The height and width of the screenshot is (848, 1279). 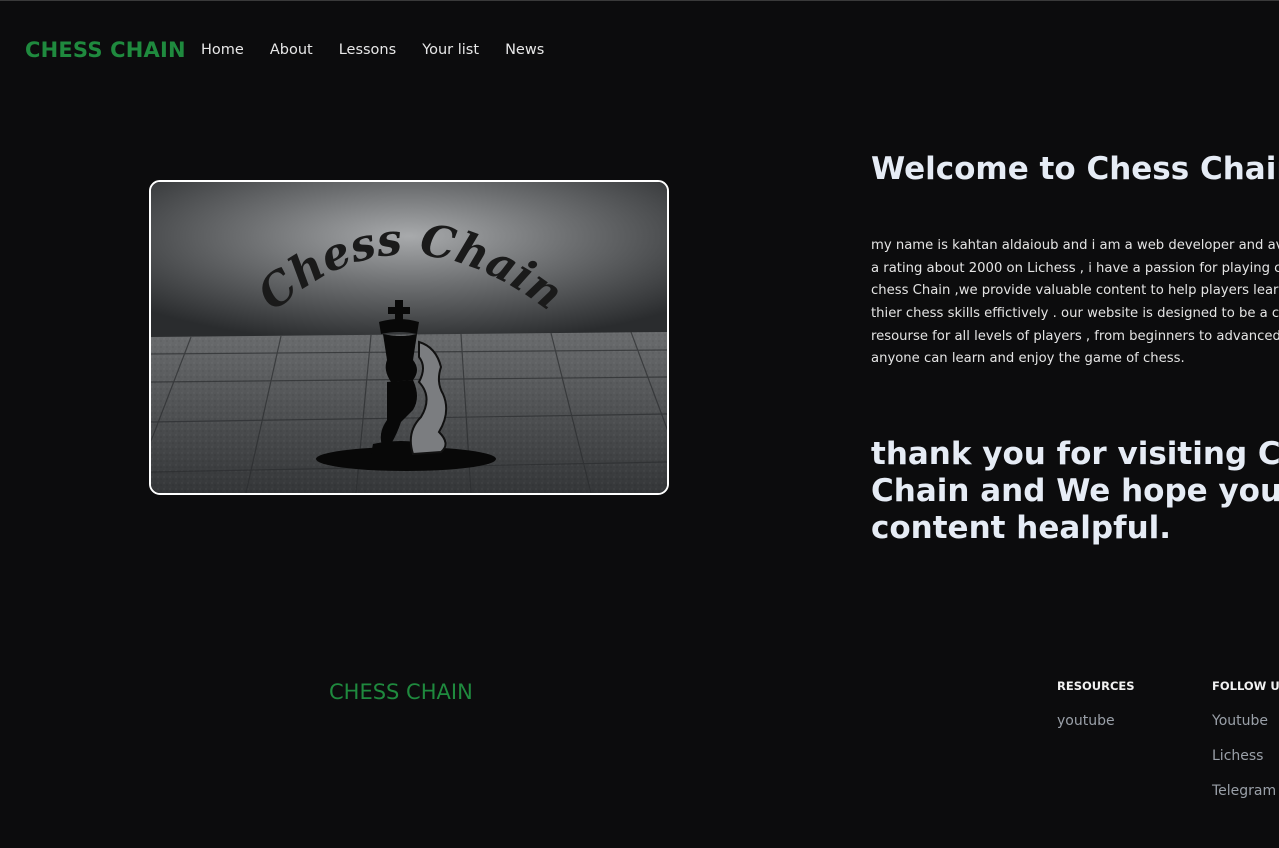 I want to click on nav-home-link: Home, so click(x=222, y=50).